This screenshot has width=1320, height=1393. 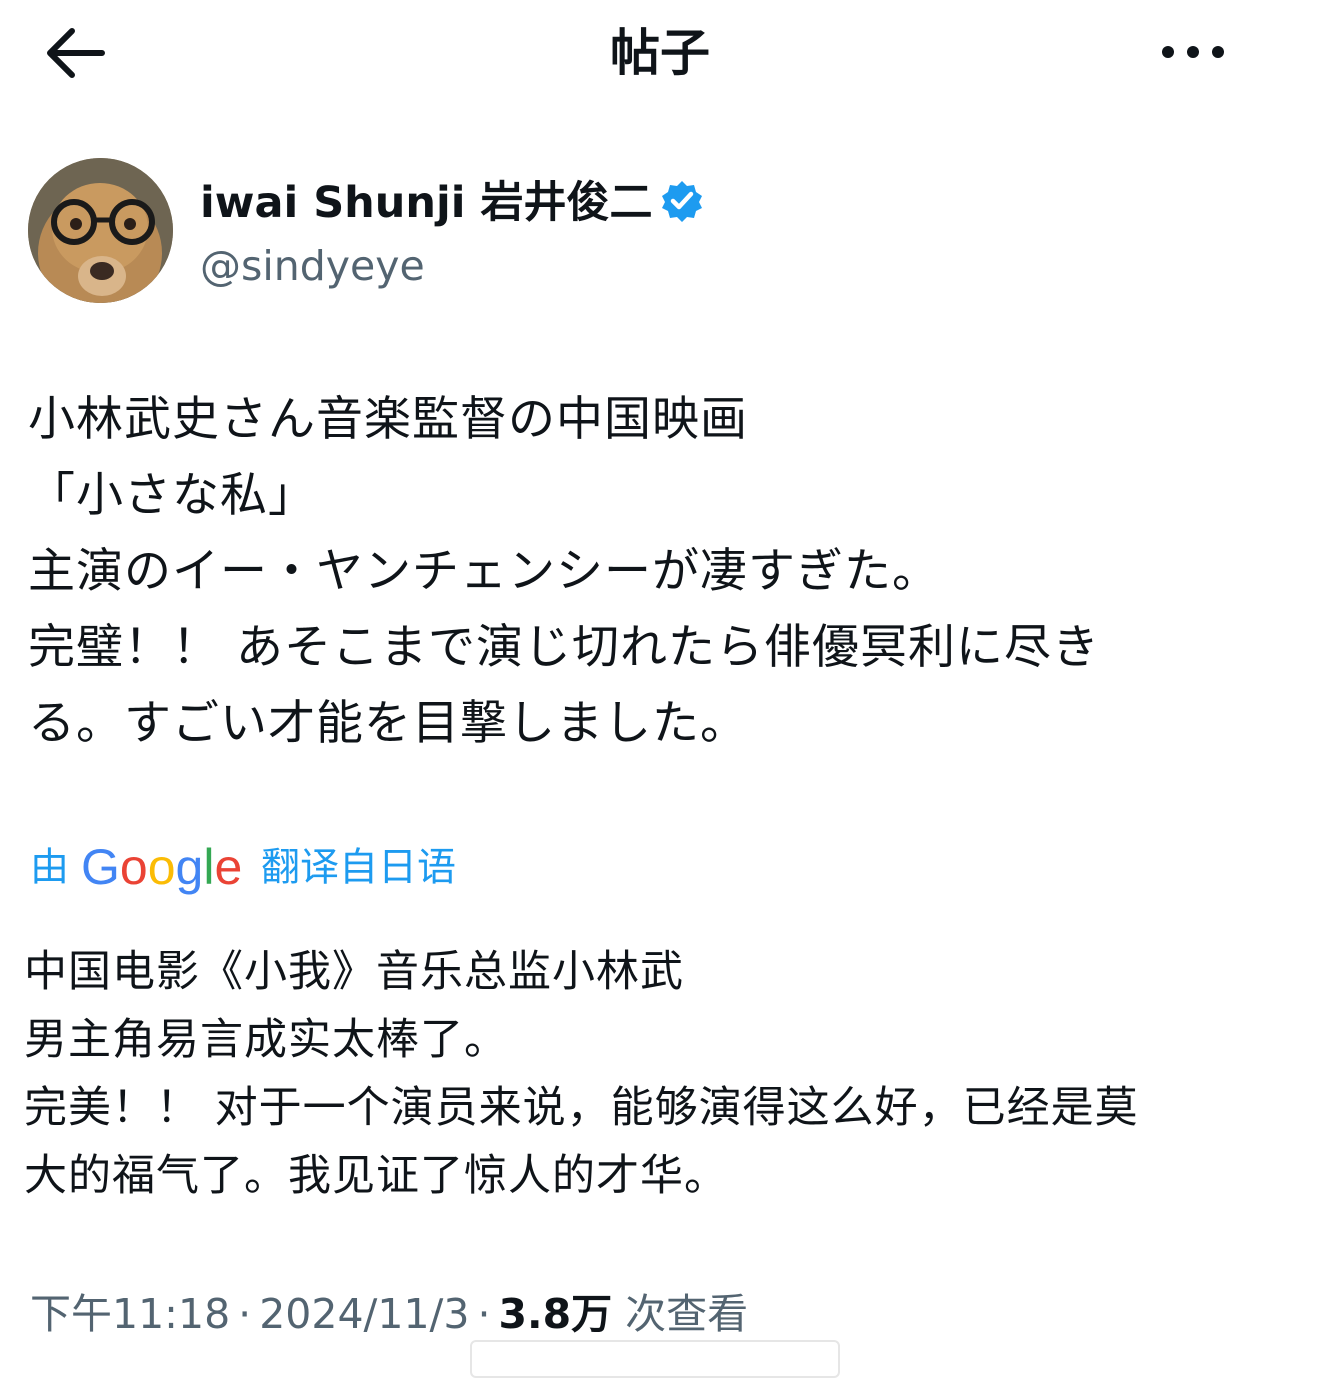 I want to click on page-title: 帖子, so click(x=660, y=53).